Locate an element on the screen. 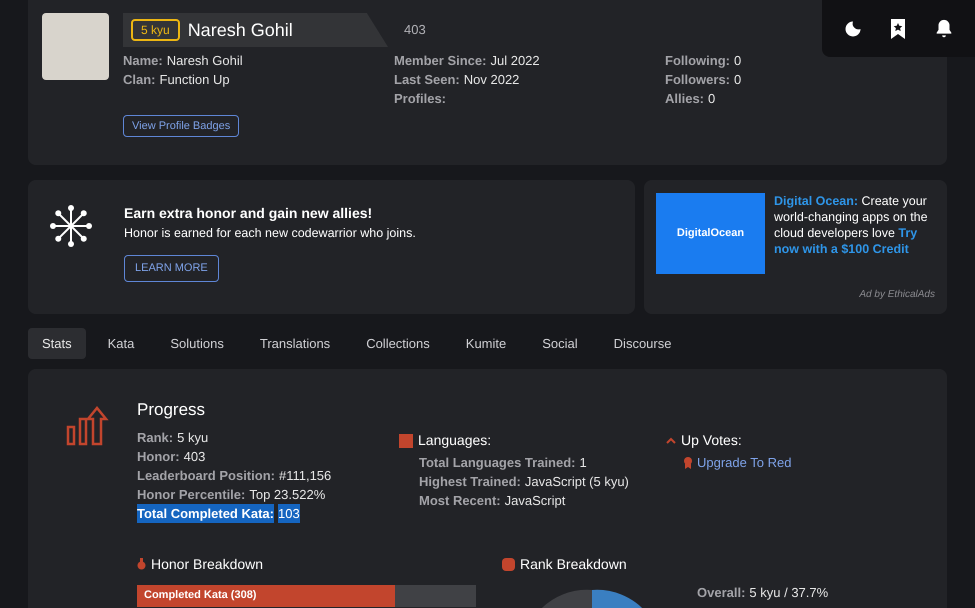 This screenshot has height=608, width=975. tab: Social is located at coordinates (560, 343).